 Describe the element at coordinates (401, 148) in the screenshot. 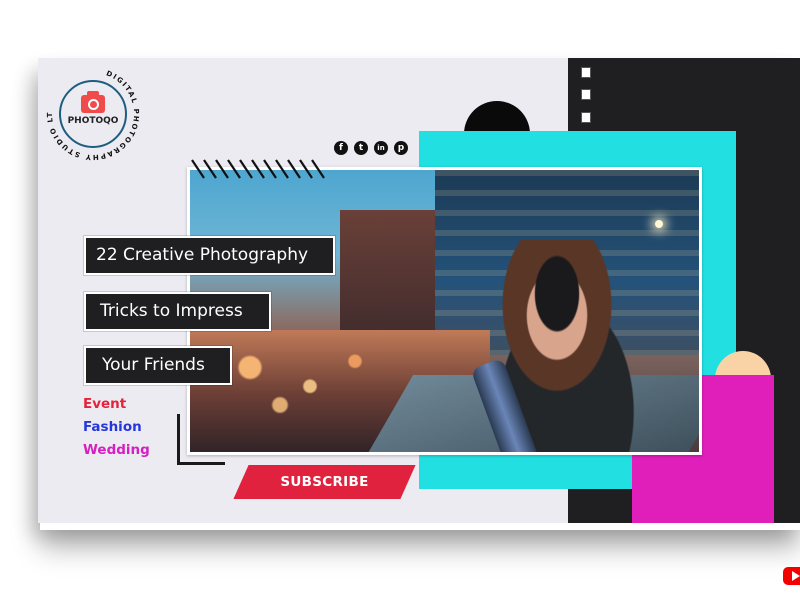

I see `pinterest-icon: p` at that location.